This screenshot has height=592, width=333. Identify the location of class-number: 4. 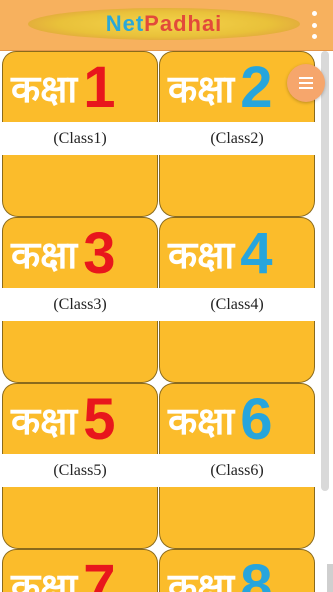
(256, 253).